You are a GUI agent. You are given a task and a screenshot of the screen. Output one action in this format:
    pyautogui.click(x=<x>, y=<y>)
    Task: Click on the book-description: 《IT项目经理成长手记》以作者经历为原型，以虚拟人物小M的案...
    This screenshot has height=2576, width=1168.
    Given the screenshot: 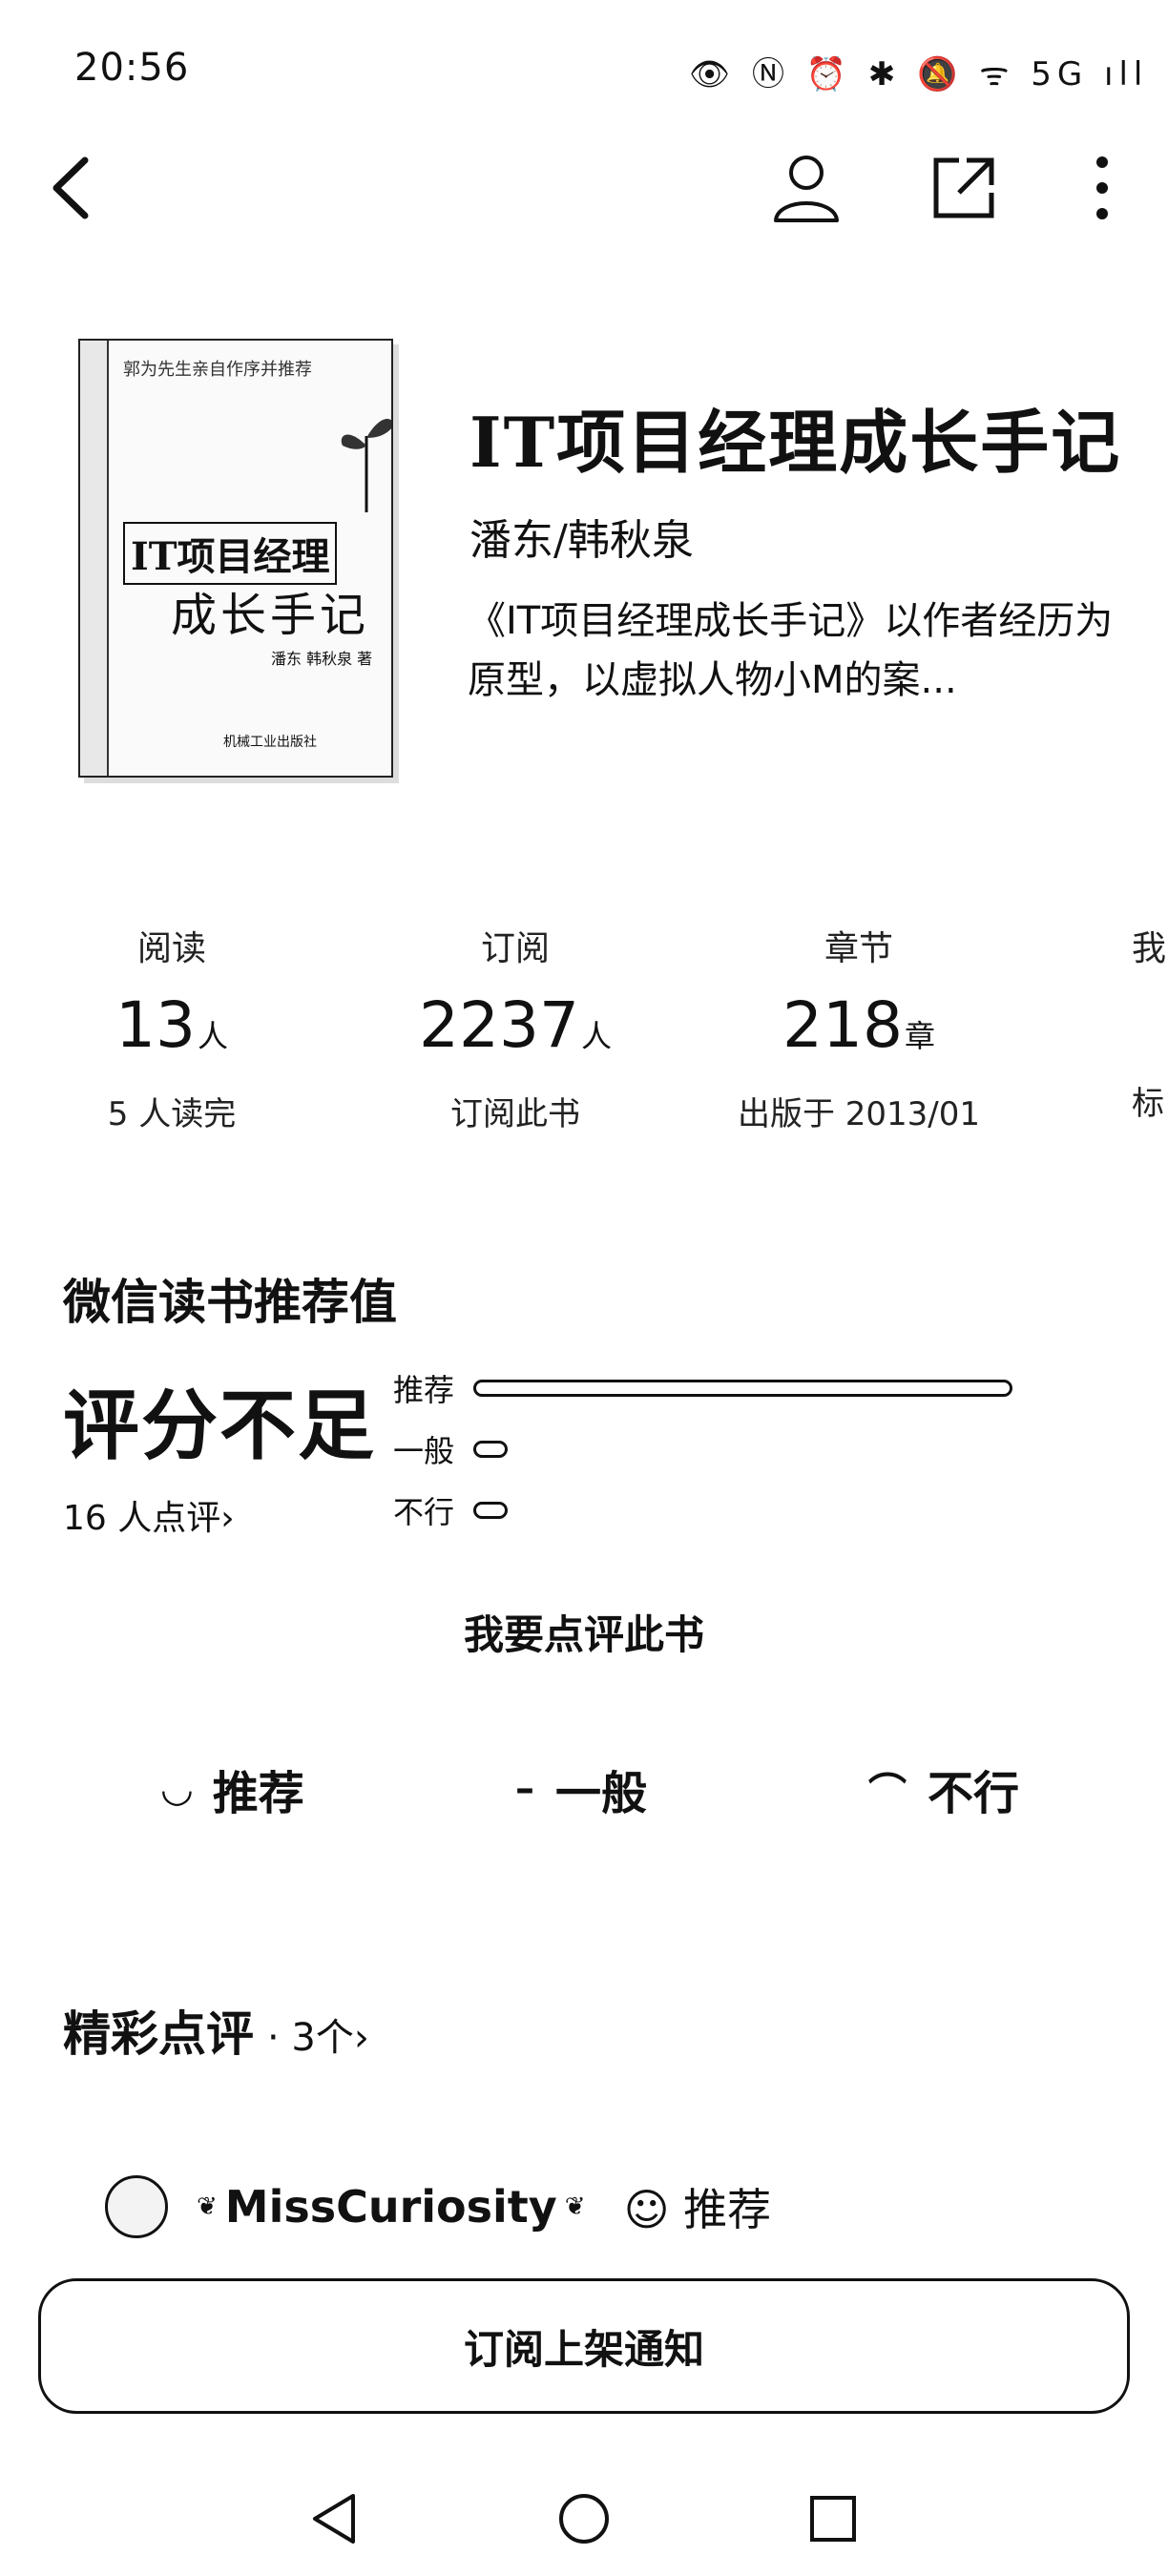 What is the action you would take?
    pyautogui.click(x=792, y=651)
    